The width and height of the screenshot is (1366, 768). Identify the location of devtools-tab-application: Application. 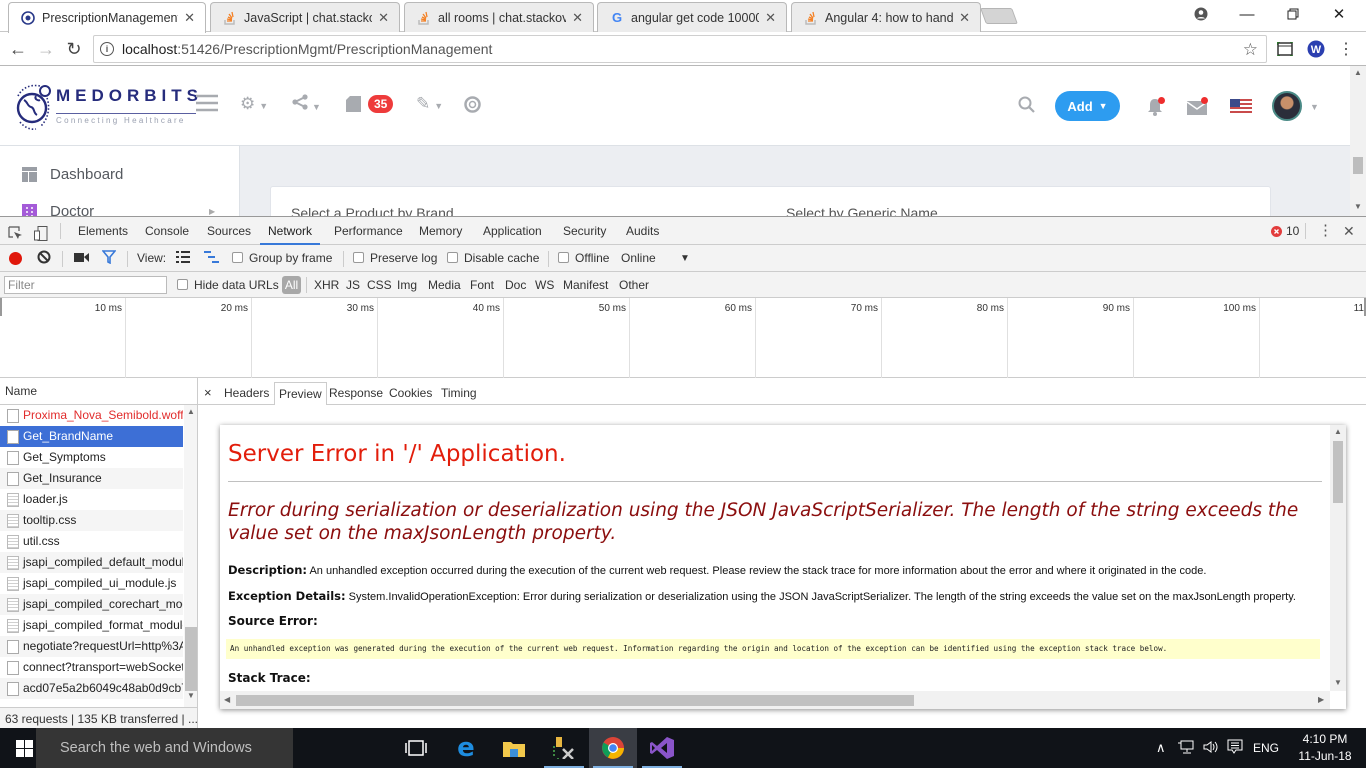
(512, 231).